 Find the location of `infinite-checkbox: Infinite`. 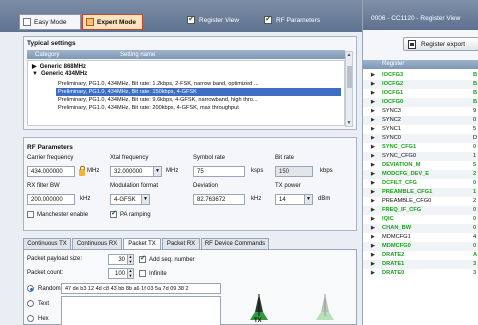

infinite-checkbox: Infinite is located at coordinates (153, 273).